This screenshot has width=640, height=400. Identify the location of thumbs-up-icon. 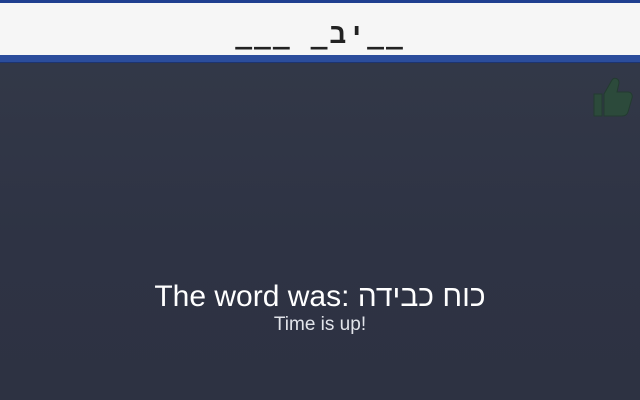
(611, 97).